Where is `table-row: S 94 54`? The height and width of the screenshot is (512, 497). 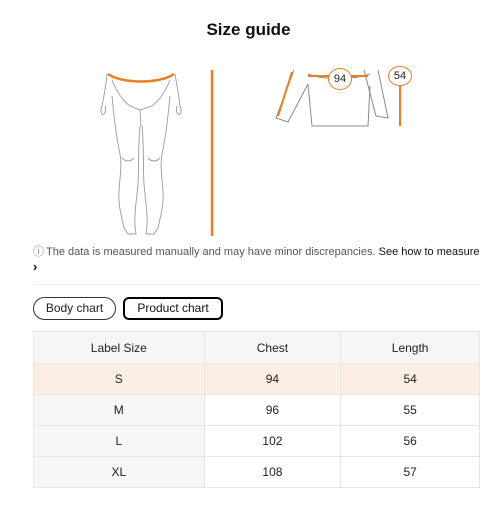
table-row: S 94 54 is located at coordinates (256, 379).